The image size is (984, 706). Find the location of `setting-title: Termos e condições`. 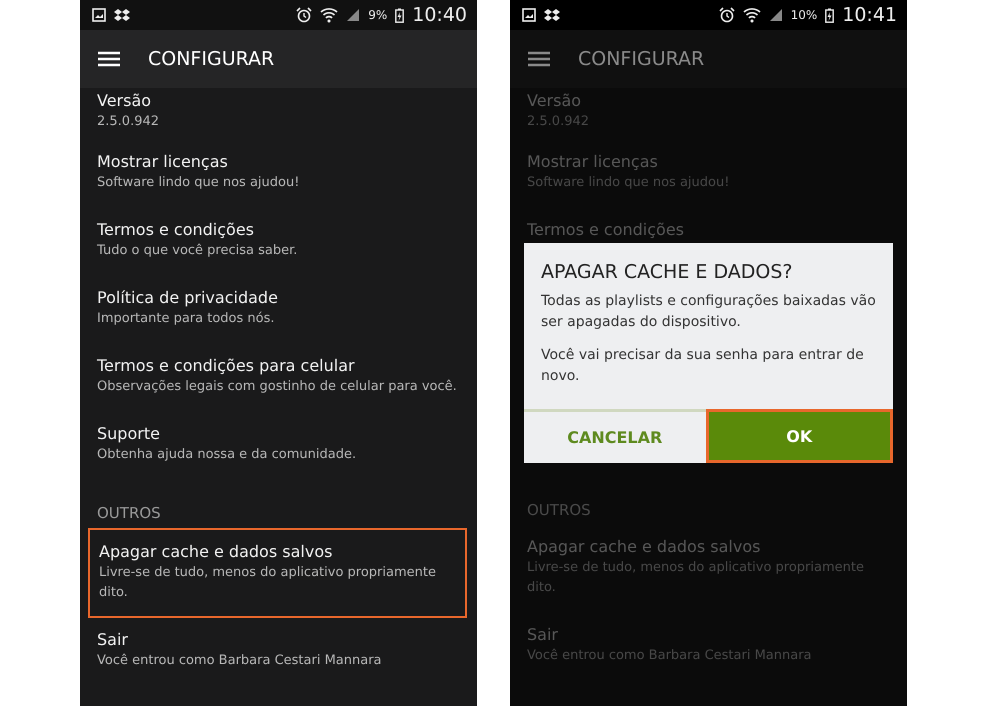

setting-title: Termos e condições is located at coordinates (278, 230).